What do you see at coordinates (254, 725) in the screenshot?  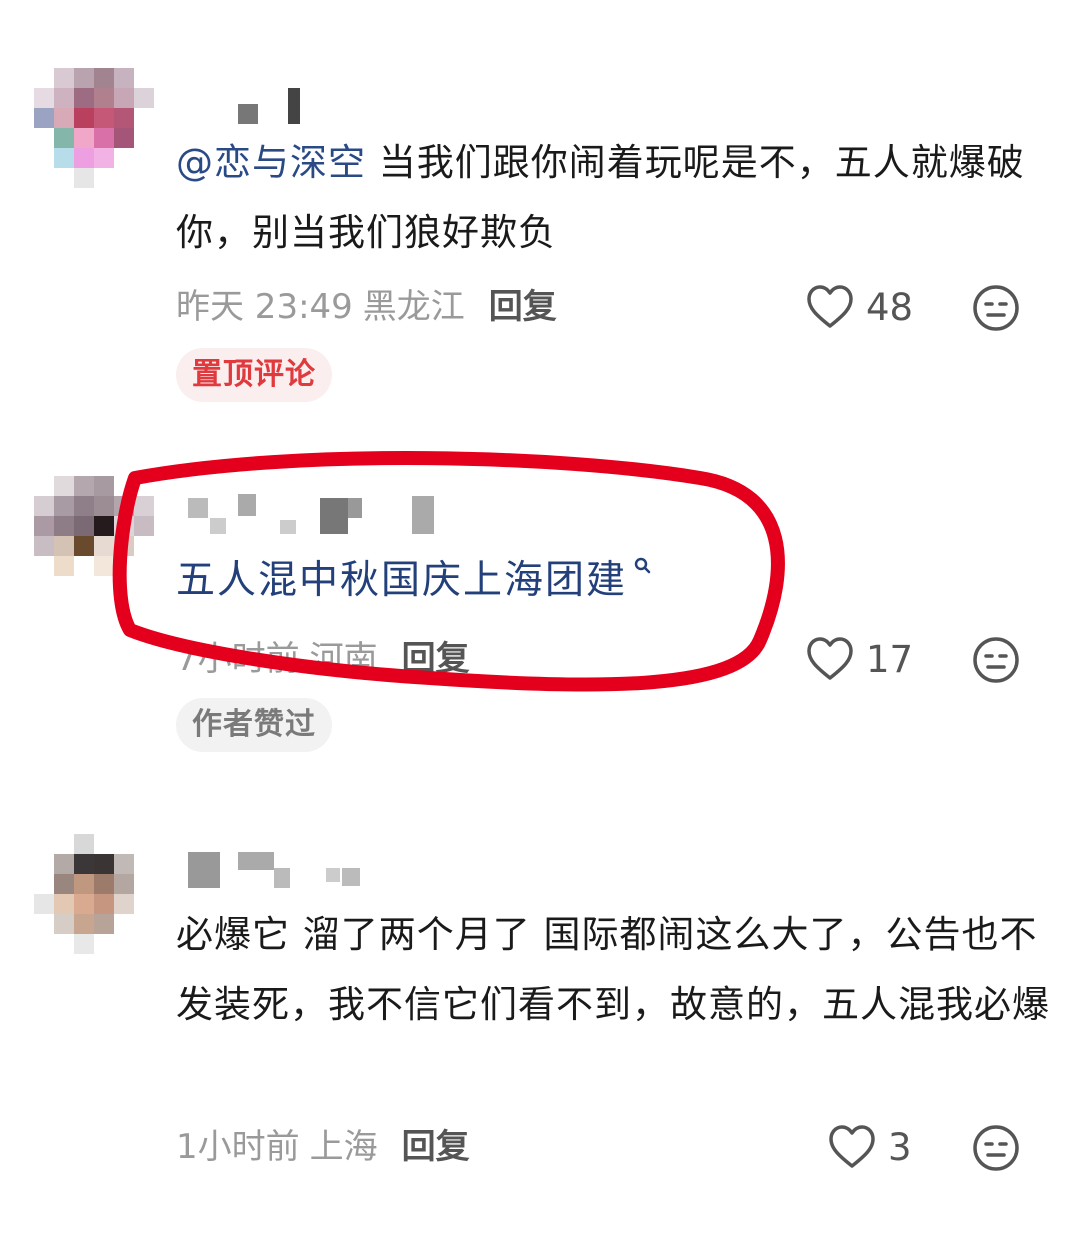 I see `author-liked-tag: 作者赞过` at bounding box center [254, 725].